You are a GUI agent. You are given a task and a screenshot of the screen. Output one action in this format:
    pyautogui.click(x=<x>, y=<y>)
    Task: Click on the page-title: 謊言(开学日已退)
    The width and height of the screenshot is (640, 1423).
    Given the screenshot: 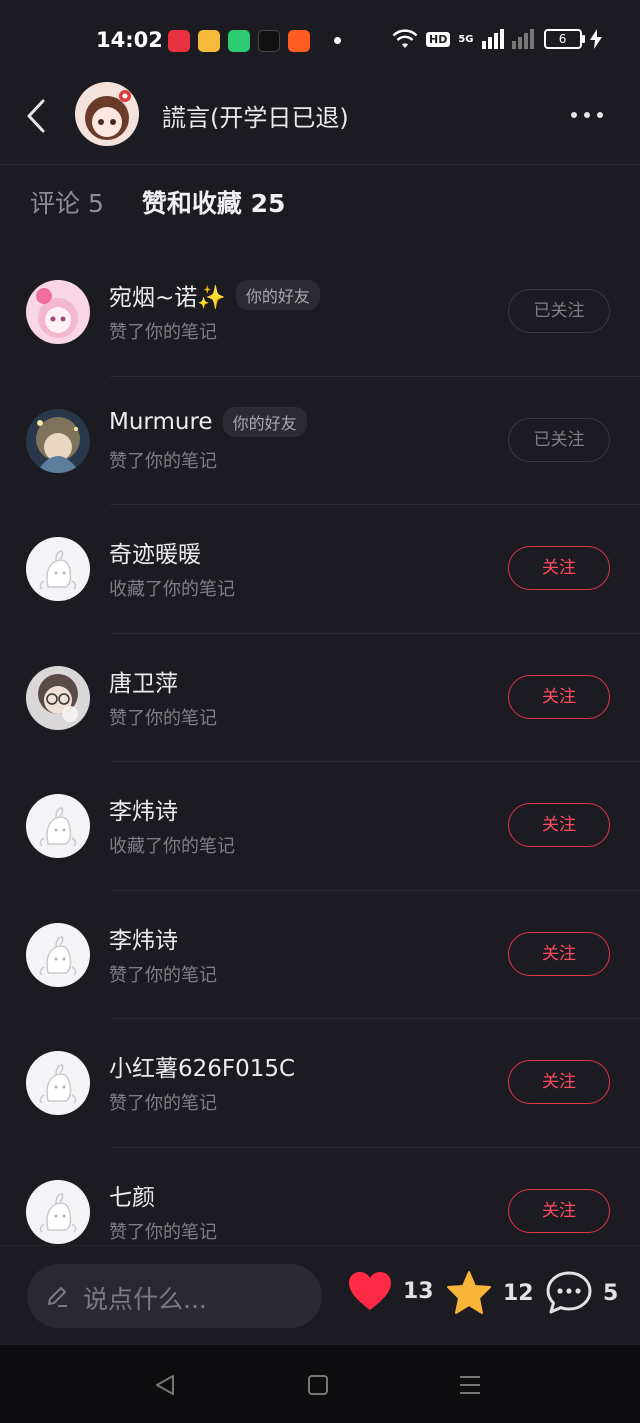 What is the action you would take?
    pyautogui.click(x=255, y=118)
    